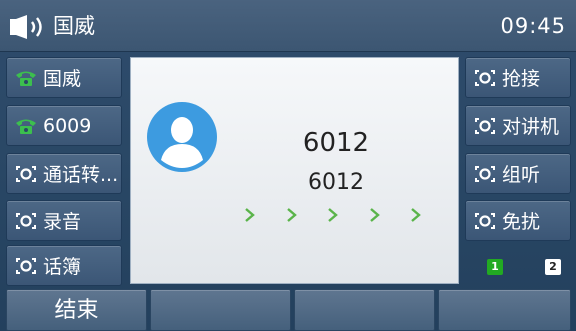  What do you see at coordinates (495, 267) in the screenshot?
I see `account-badge-active: 1` at bounding box center [495, 267].